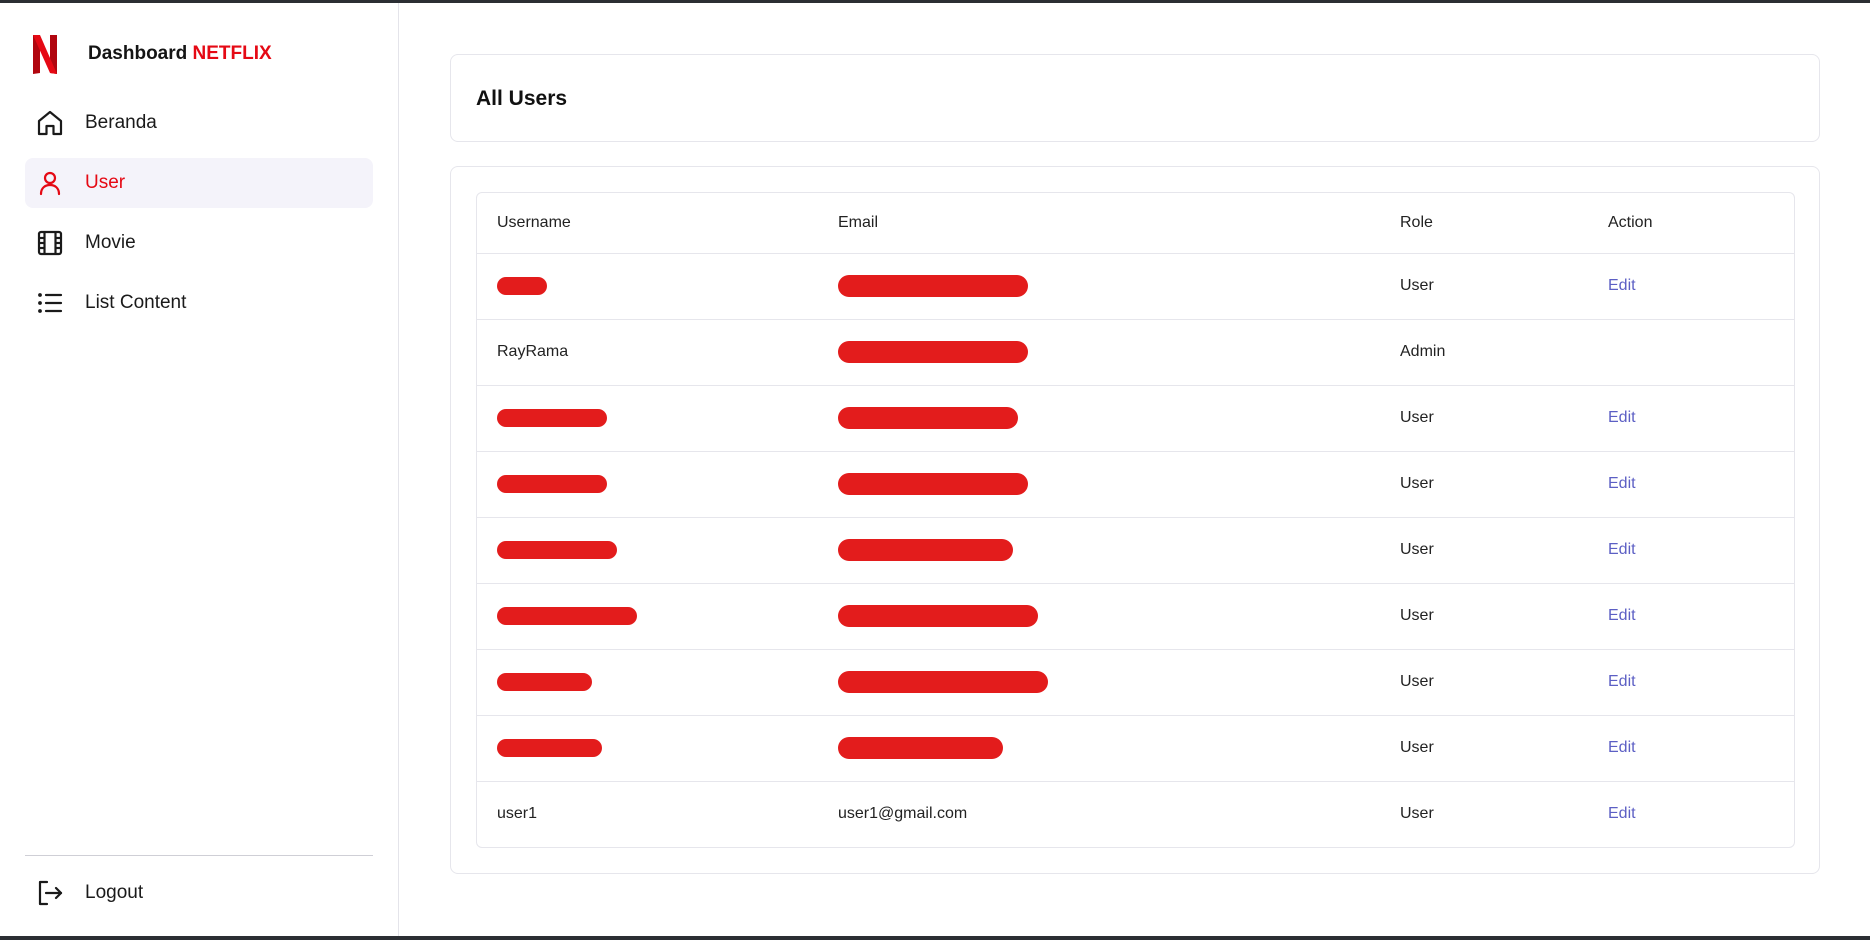 This screenshot has width=1870, height=940. Describe the element at coordinates (199, 123) in the screenshot. I see `sidebar-item-beranda: Beranda` at that location.